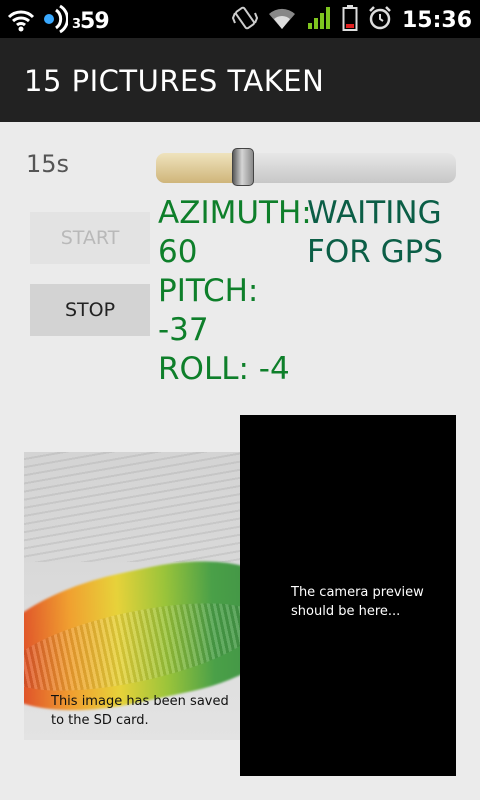  Describe the element at coordinates (375, 232) in the screenshot. I see `gps-status: WAITING FOR GPS` at that location.